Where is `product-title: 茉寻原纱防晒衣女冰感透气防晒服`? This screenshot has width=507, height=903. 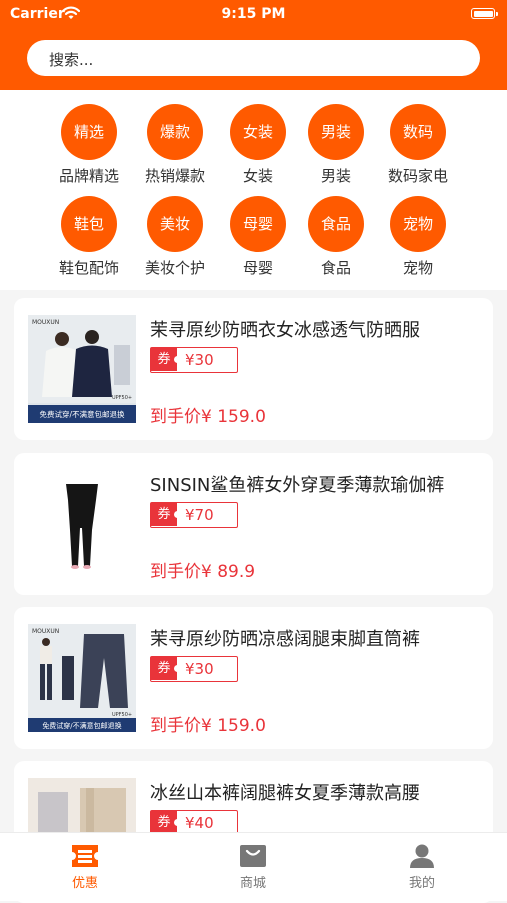
product-title: 茉寻原纱防晒衣女冰感透气防晒服 is located at coordinates (285, 330).